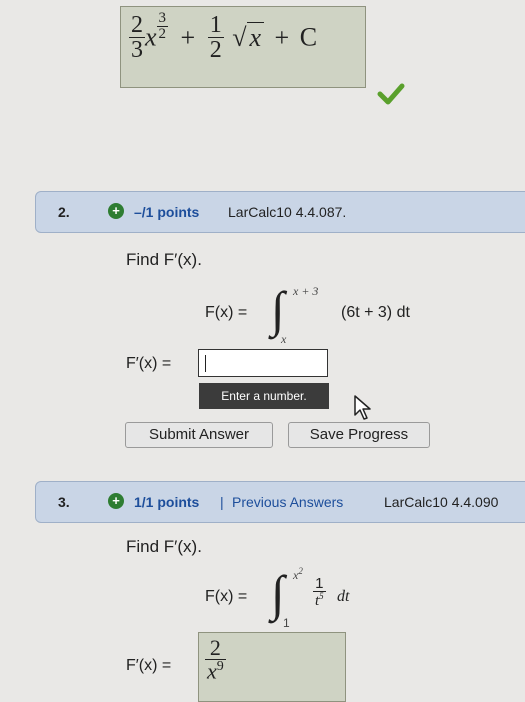  I want to click on integrand: (6t + 3) dt, so click(375, 312).